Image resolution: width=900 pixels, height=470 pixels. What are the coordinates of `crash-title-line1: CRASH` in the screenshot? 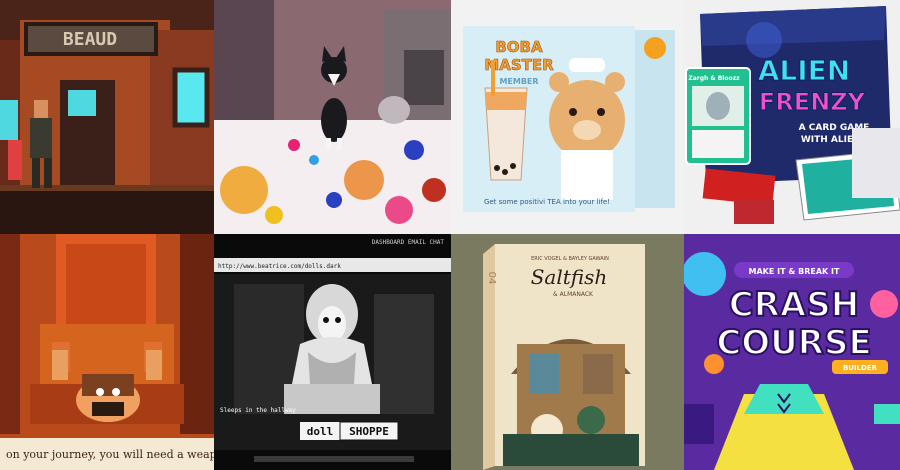 It's located at (794, 305).